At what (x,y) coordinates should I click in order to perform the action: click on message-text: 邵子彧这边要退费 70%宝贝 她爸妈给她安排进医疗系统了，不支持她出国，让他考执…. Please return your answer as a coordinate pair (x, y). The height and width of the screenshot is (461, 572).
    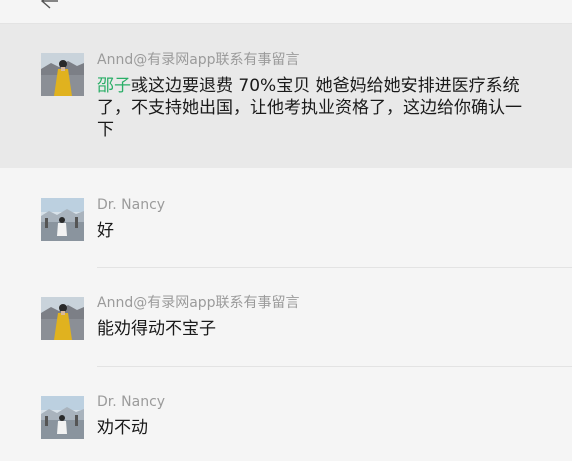
    Looking at the image, I should click on (317, 108).